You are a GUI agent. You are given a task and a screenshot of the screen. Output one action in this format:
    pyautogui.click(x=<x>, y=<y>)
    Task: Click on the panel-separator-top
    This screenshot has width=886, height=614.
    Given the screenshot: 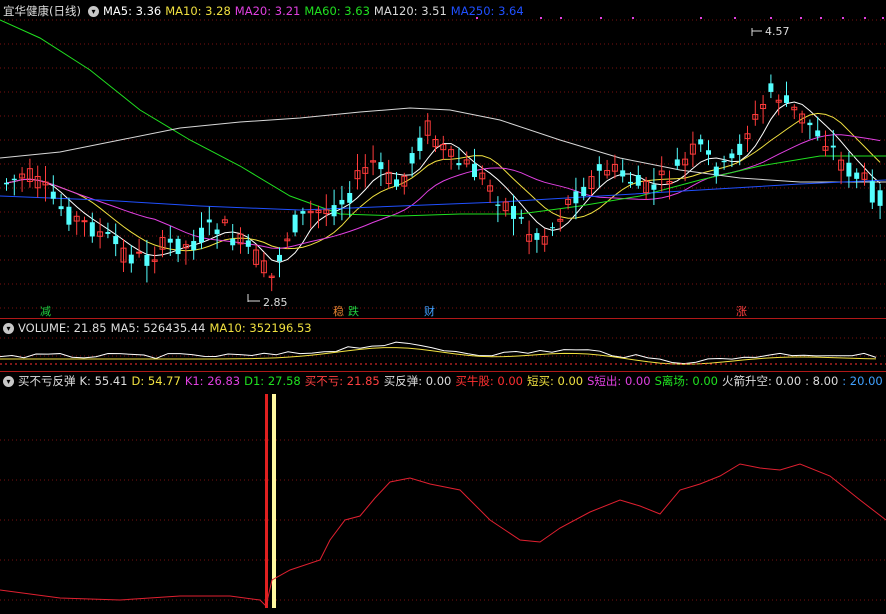 What is the action you would take?
    pyautogui.click(x=443, y=318)
    